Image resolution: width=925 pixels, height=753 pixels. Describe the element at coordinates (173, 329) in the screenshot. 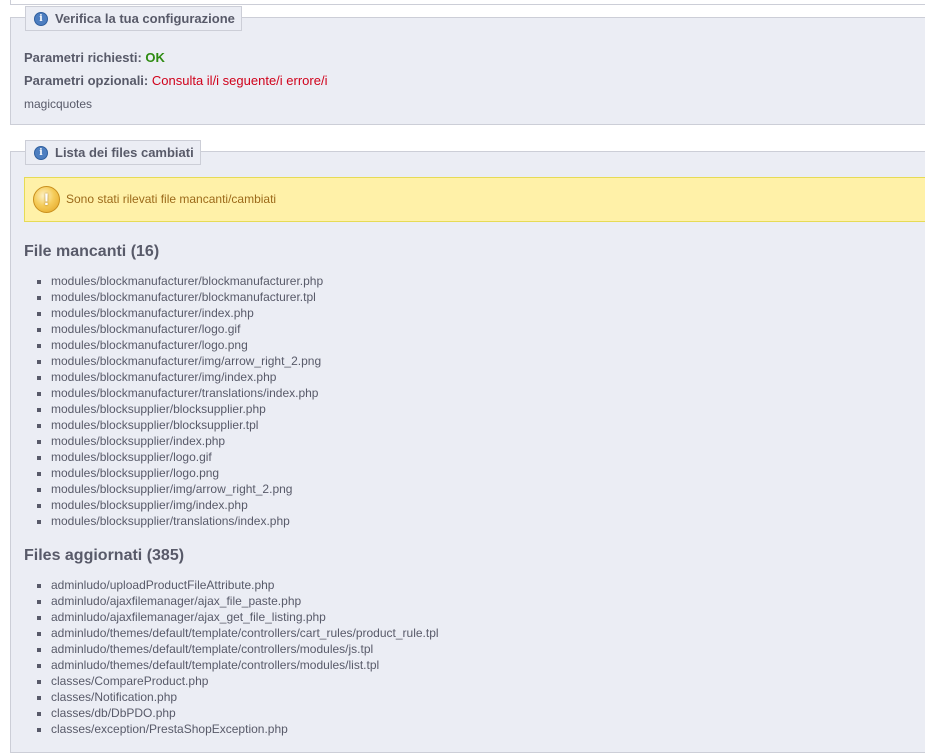

I see `file-list-item: modules/blockmanufacturer/logo.gif` at that location.